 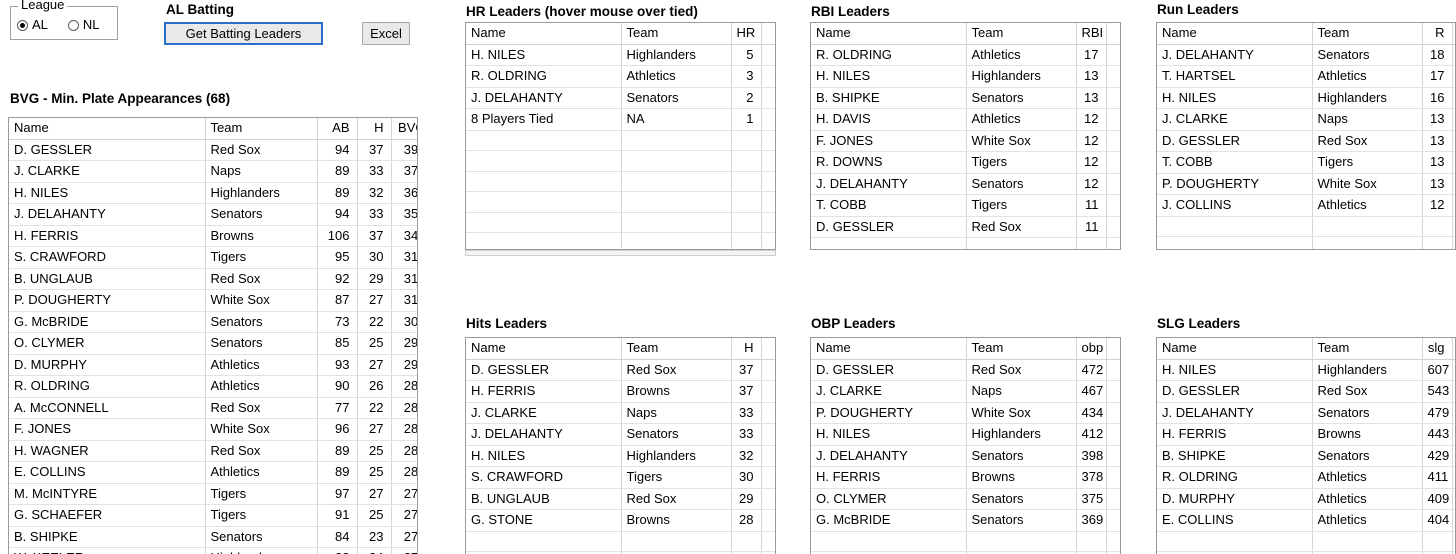 I want to click on table-row: P. DOUGHERTY White Sox 13, so click(x=1306, y=184).